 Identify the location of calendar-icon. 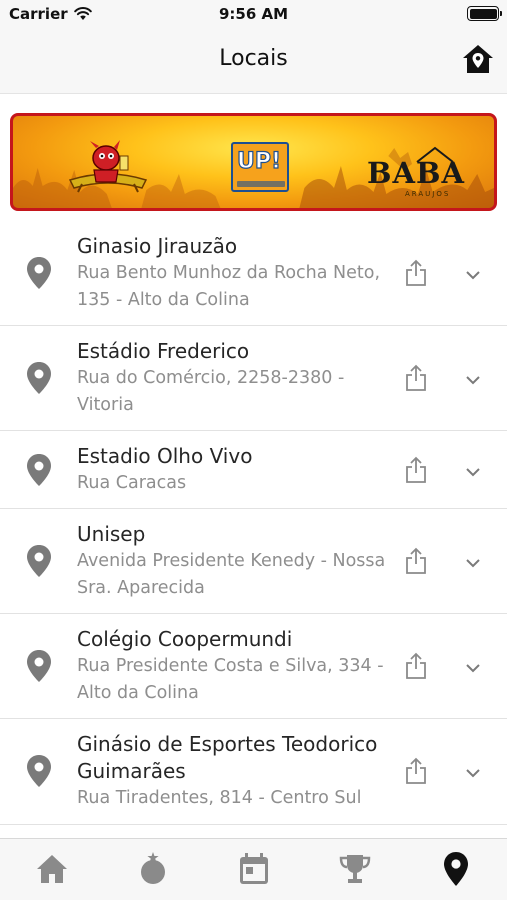
(254, 869).